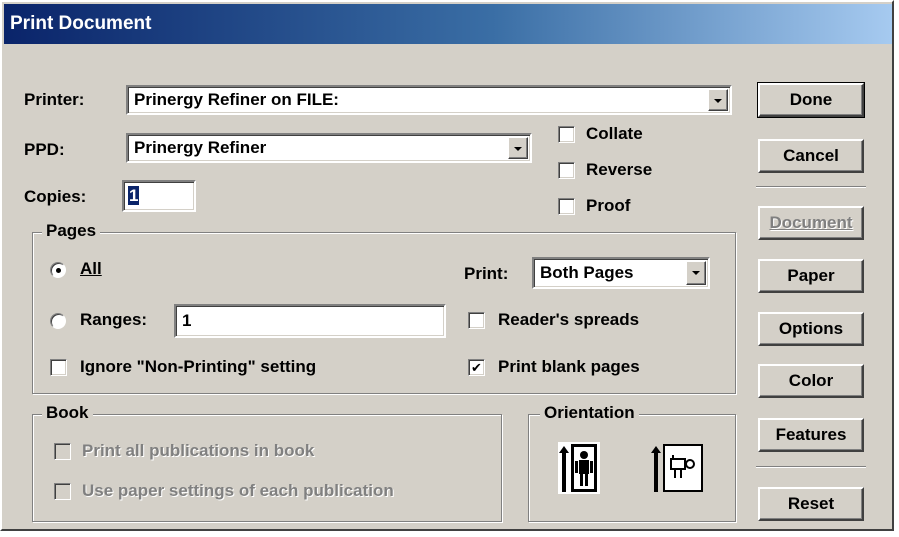  What do you see at coordinates (579, 468) in the screenshot?
I see `portrait-icon` at bounding box center [579, 468].